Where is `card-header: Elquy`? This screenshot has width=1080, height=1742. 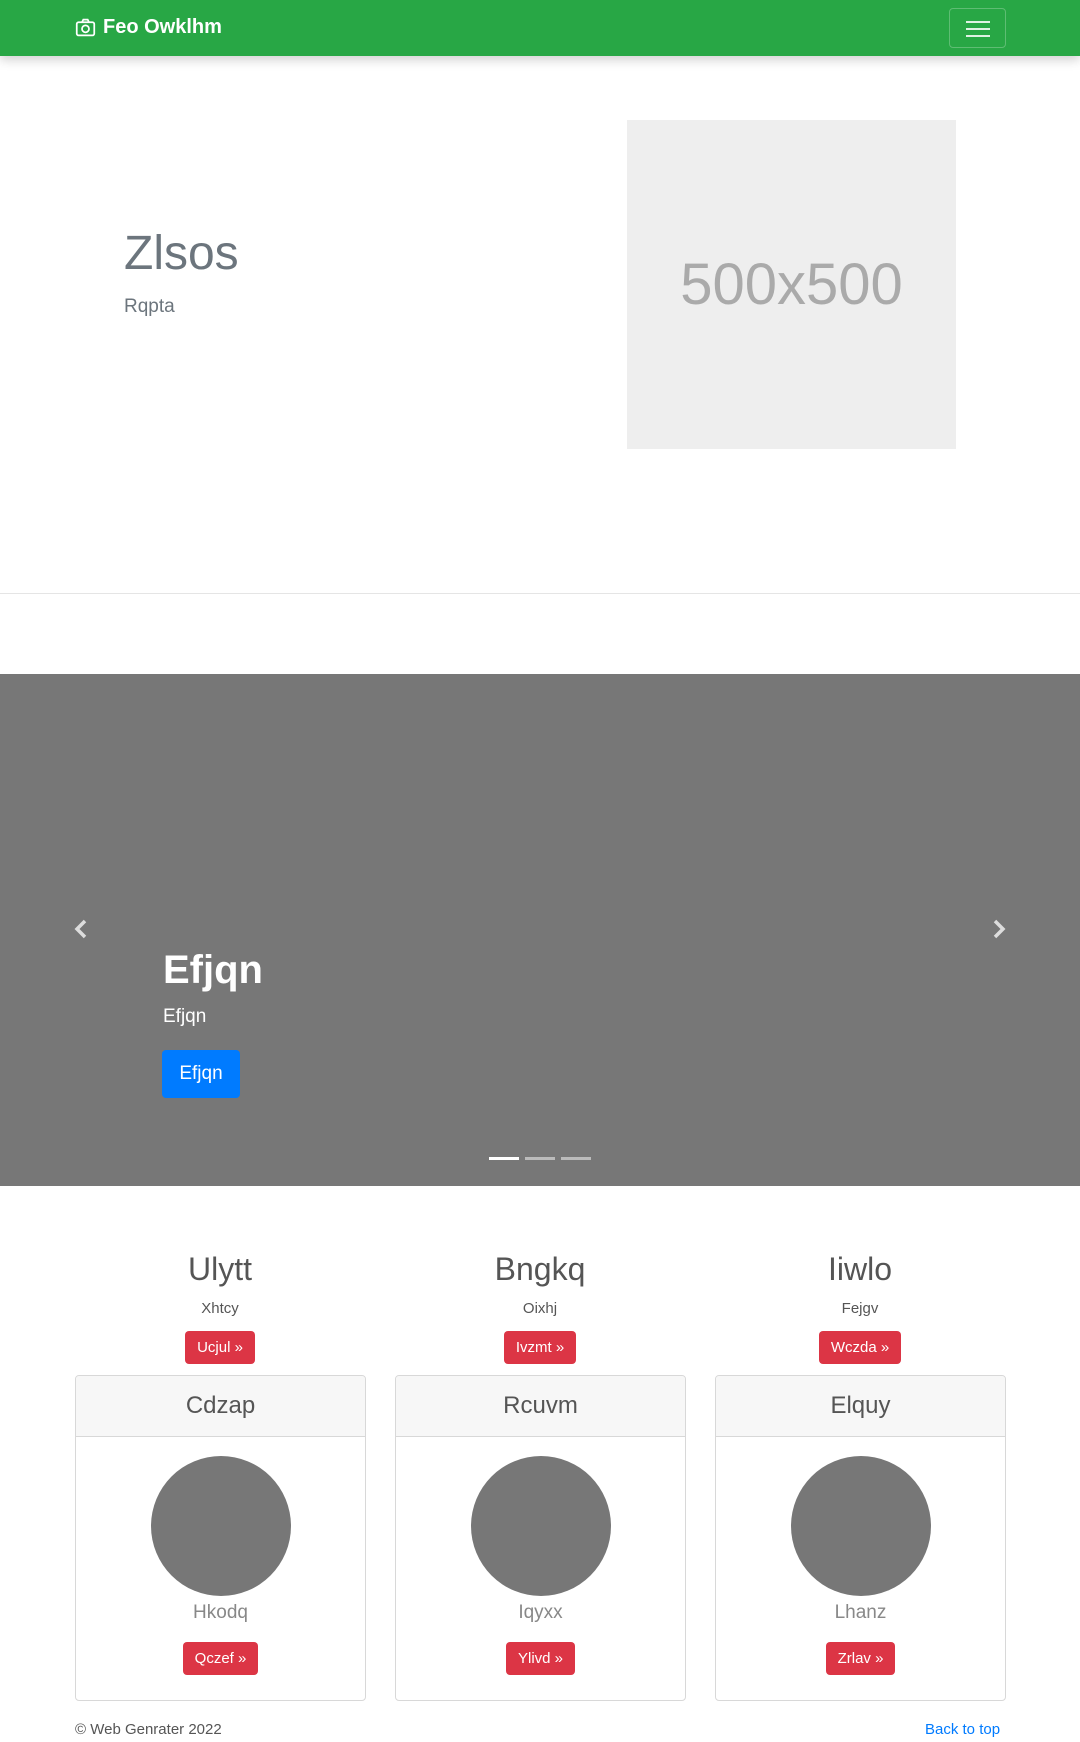 card-header: Elquy is located at coordinates (860, 1406).